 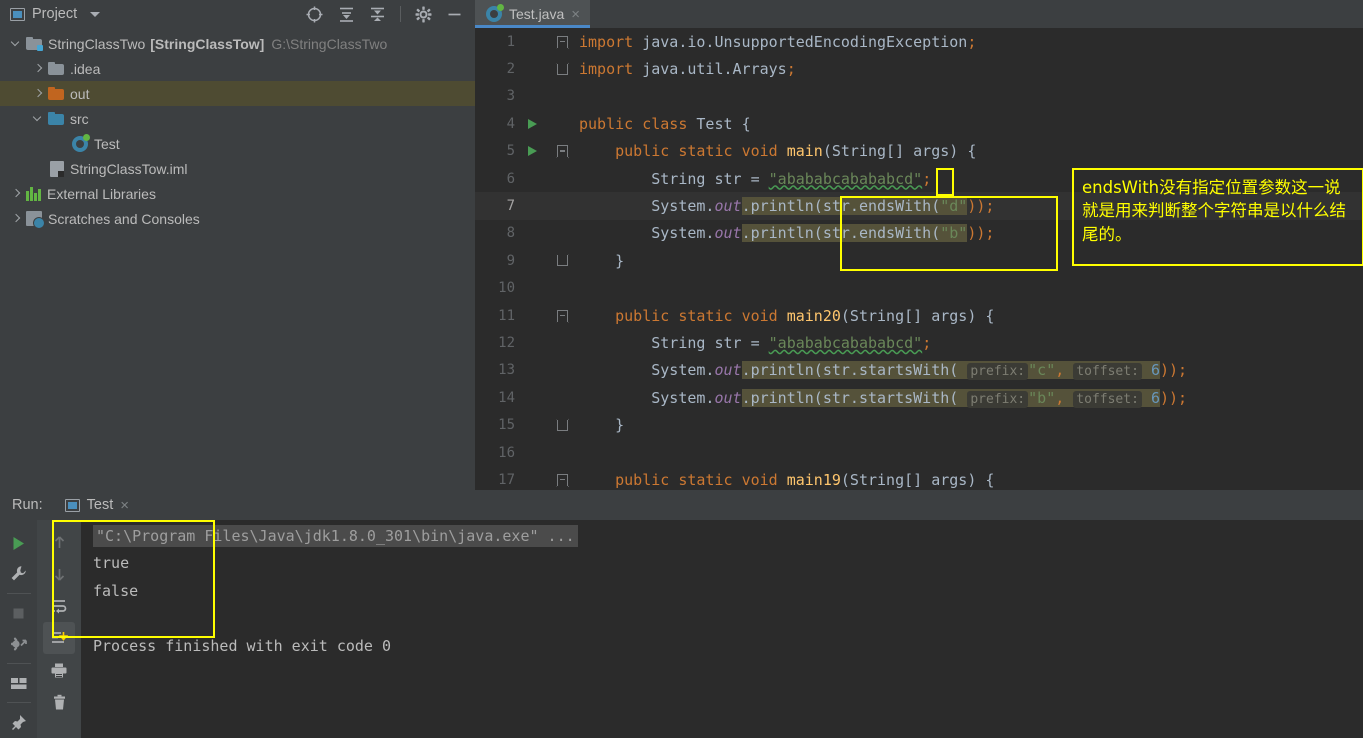 What do you see at coordinates (510, 260) in the screenshot?
I see `line-number: 9` at bounding box center [510, 260].